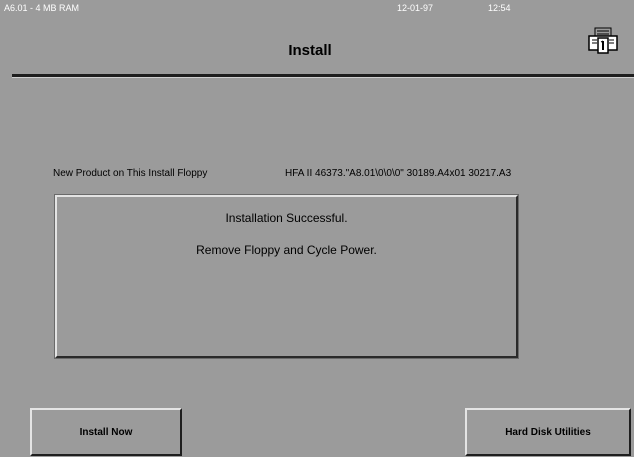 The height and width of the screenshot is (470, 637). Describe the element at coordinates (286, 250) in the screenshot. I see `status-message-line2: Remove Floppy and Cycle Power.` at that location.